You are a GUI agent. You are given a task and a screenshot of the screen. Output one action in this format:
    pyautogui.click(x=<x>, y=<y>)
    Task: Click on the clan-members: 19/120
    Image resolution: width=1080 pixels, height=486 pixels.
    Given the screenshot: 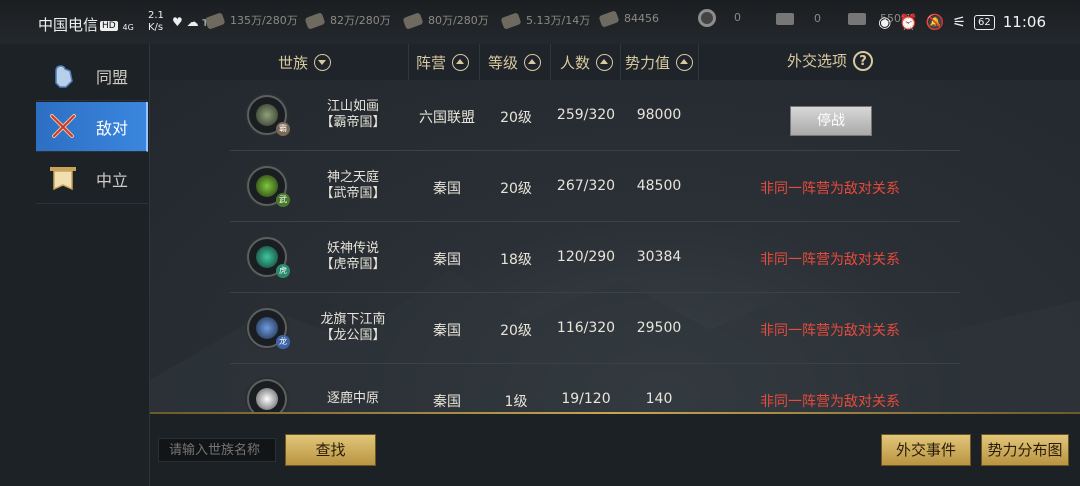 What is the action you would take?
    pyautogui.click(x=586, y=399)
    